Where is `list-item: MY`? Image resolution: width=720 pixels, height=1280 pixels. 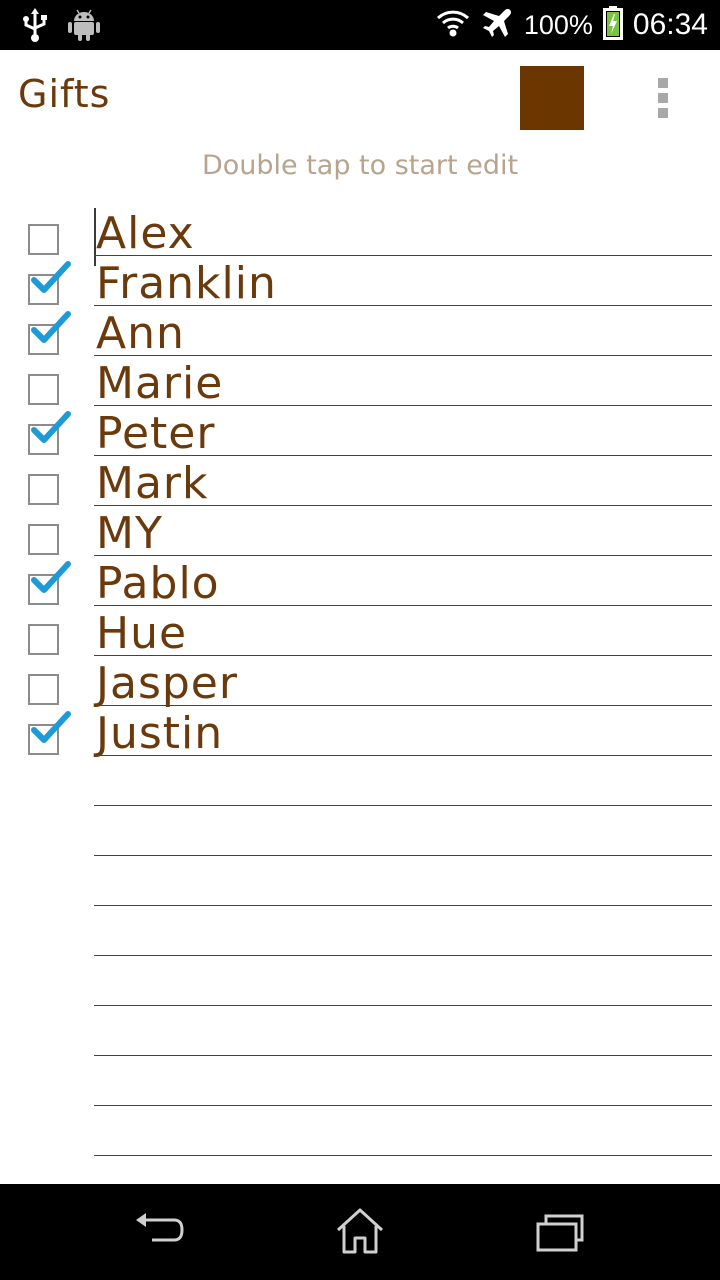 list-item: MY is located at coordinates (360, 532).